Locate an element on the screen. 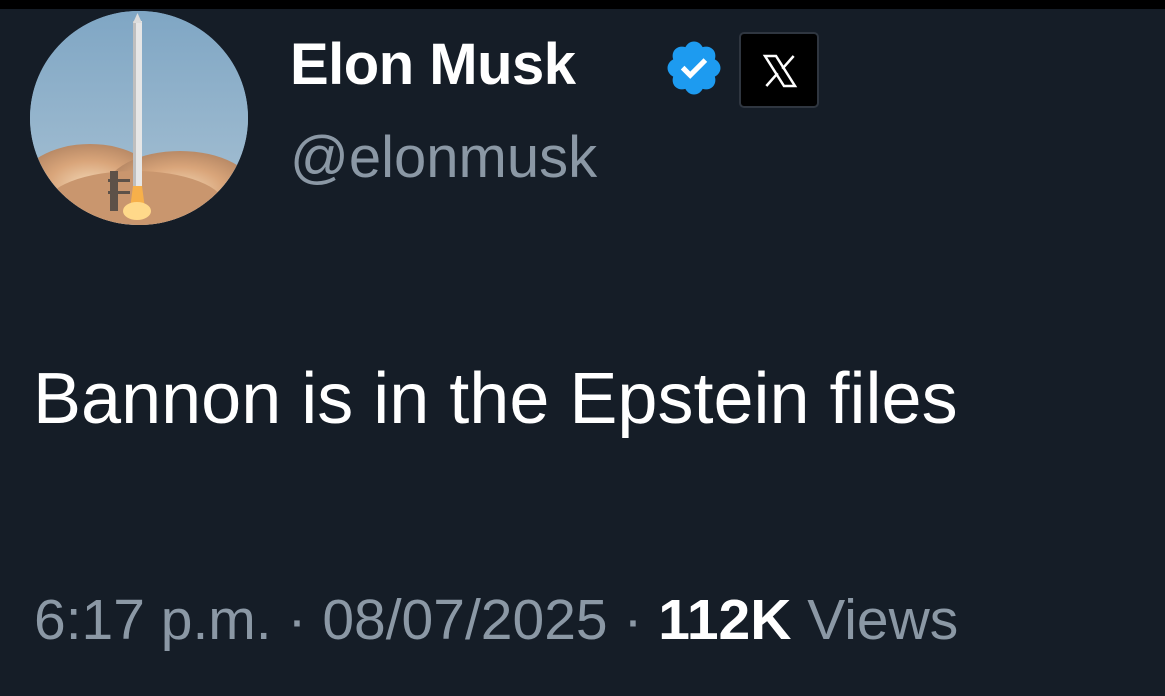 This screenshot has height=696, width=1165. tweet-metadata: 6:17 p.m. · 08/07/2025 · 112K Views is located at coordinates (496, 620).